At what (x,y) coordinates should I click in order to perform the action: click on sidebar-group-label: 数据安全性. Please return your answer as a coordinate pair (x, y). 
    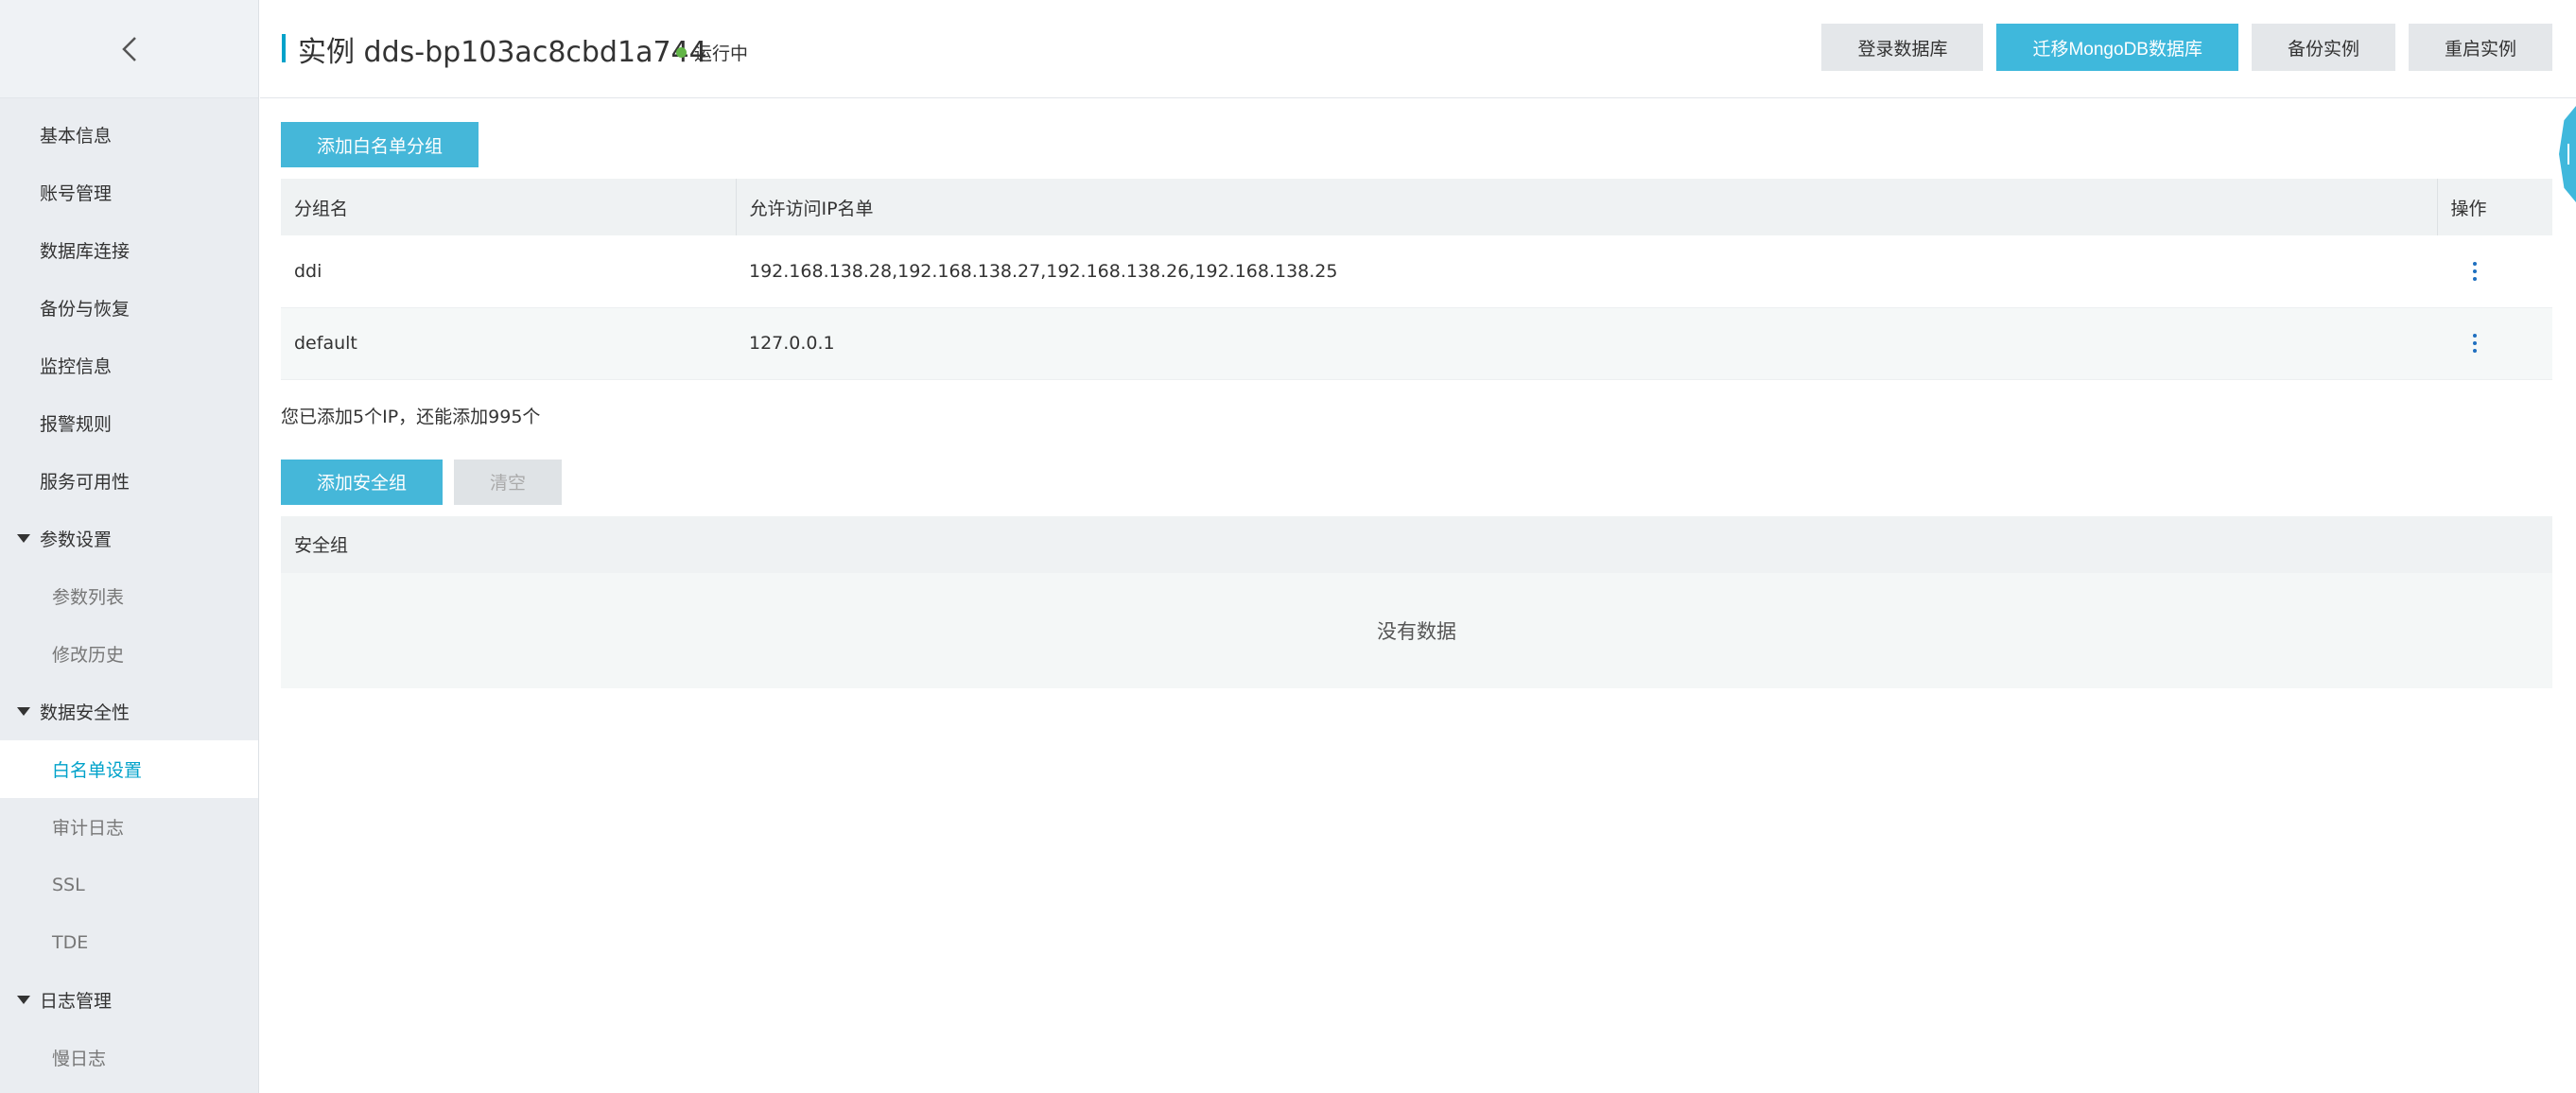
    Looking at the image, I should click on (85, 713).